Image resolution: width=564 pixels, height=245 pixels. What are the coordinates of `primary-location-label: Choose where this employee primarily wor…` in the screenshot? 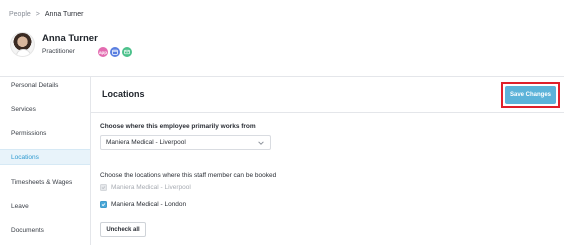 It's located at (178, 126).